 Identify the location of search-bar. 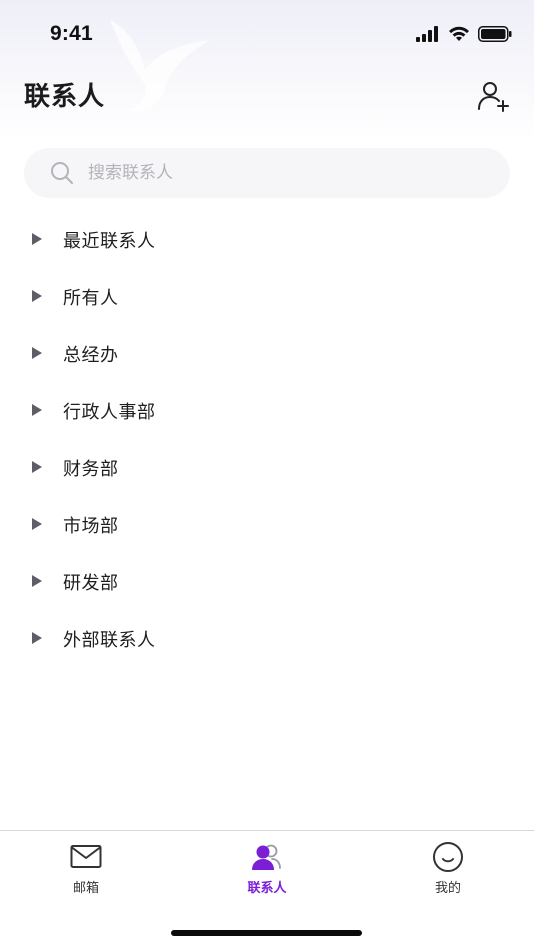
(267, 173).